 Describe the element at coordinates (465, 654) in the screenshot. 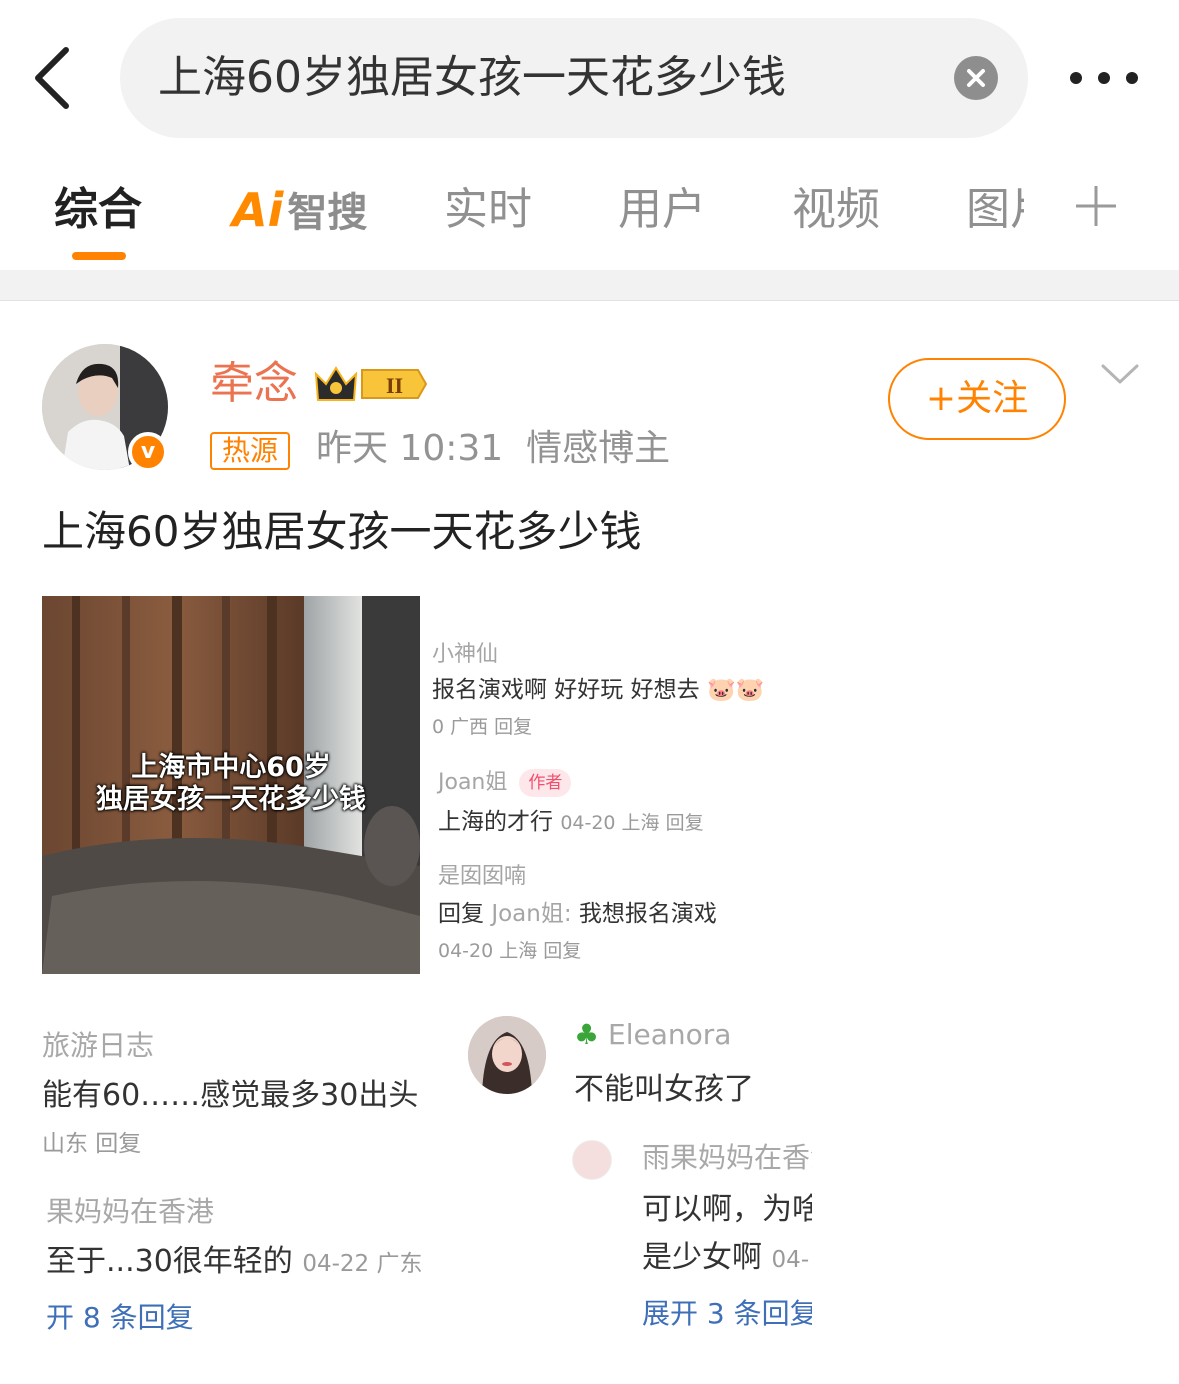

I see `comment-author: 小神仙` at that location.